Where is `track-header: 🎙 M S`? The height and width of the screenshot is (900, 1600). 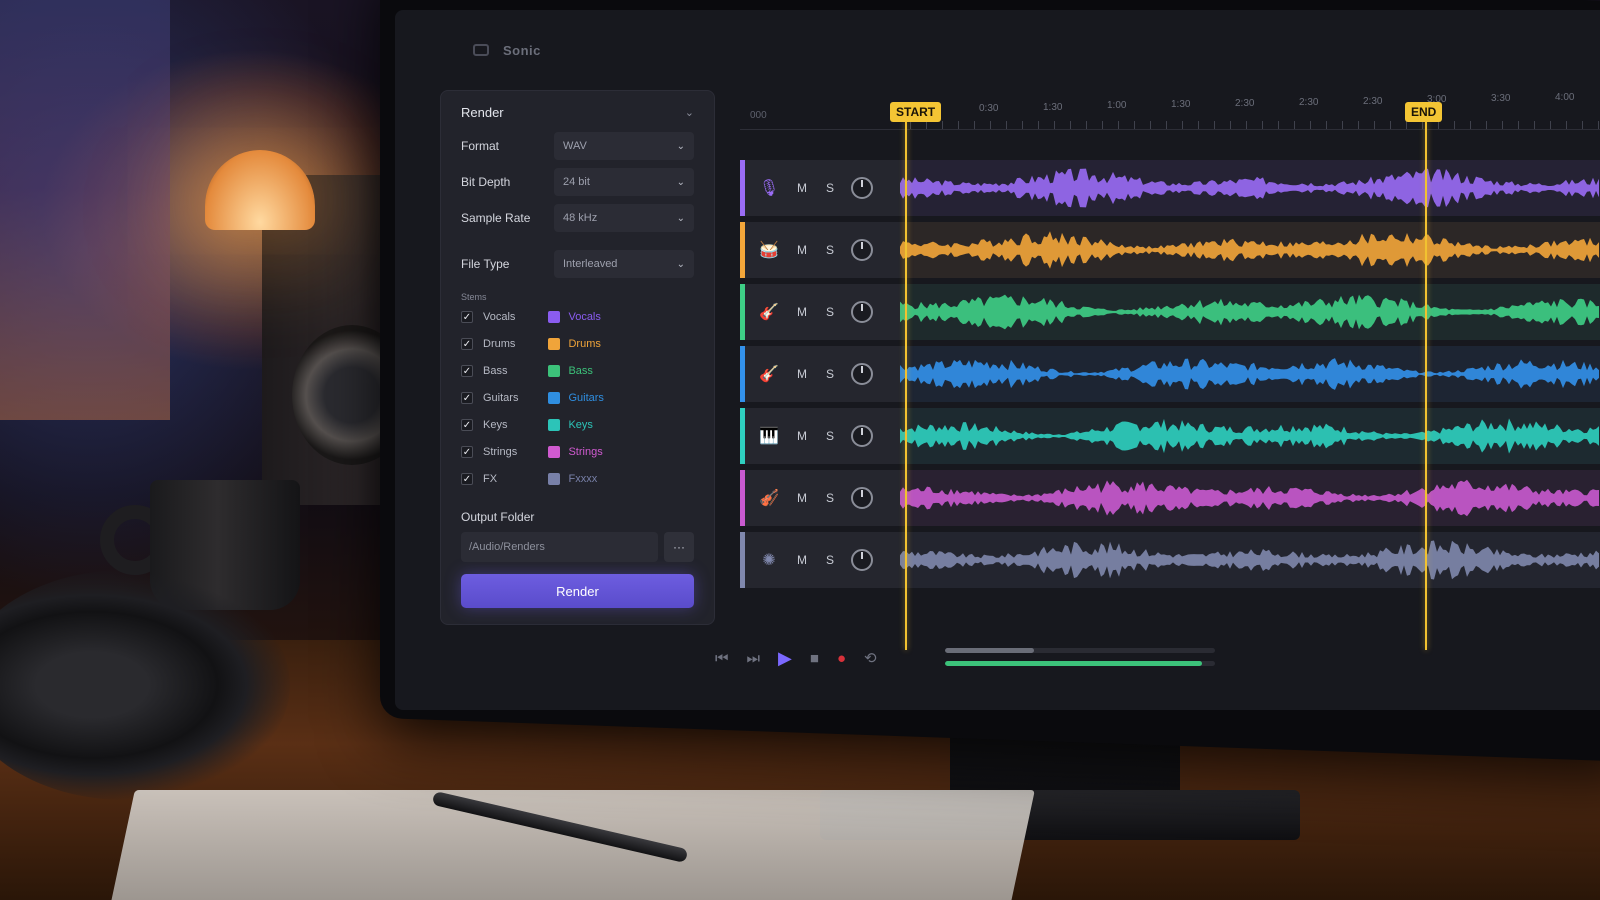
track-header: 🎙 M S is located at coordinates (820, 188).